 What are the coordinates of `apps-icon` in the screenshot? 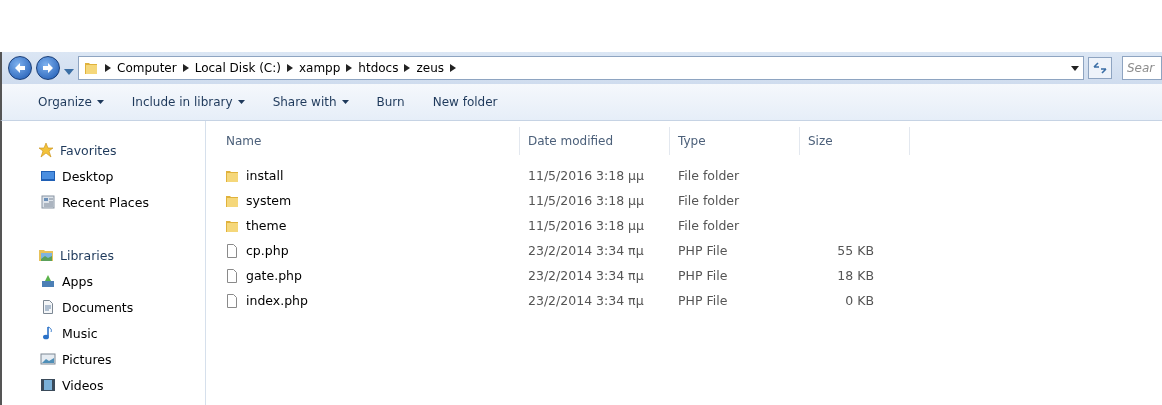 It's located at (48, 281).